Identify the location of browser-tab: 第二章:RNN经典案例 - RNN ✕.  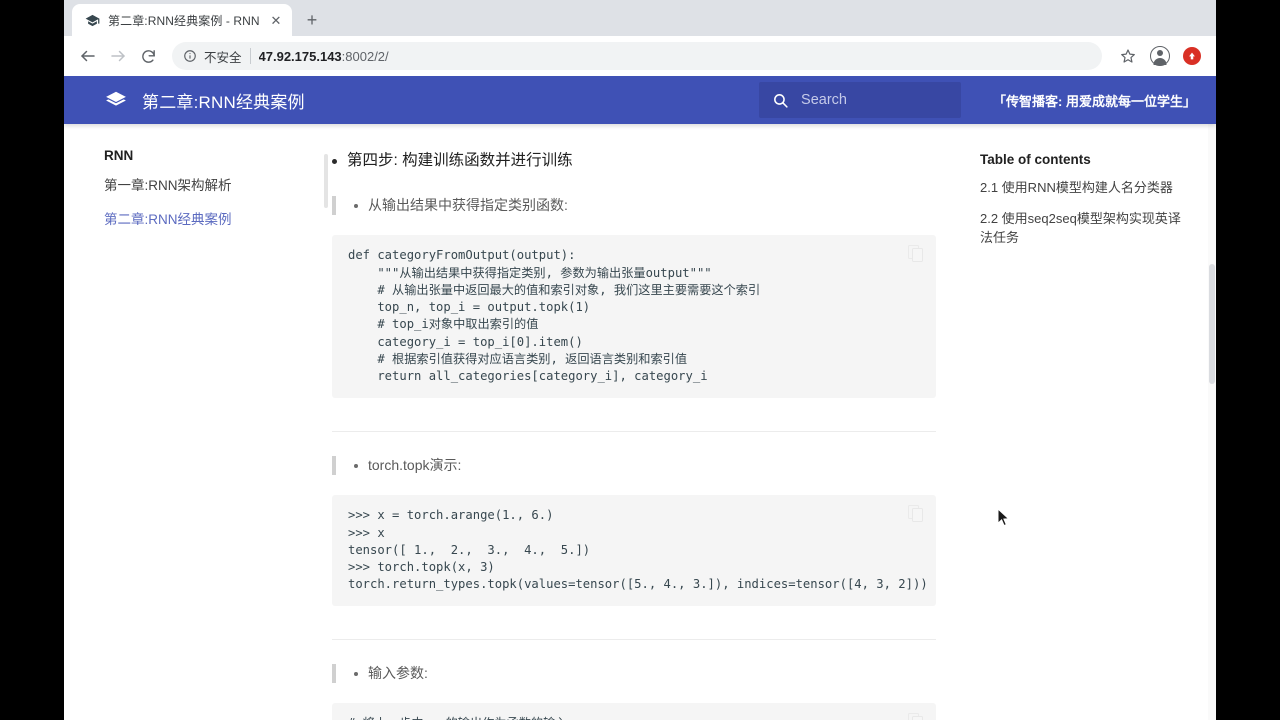
(182, 20).